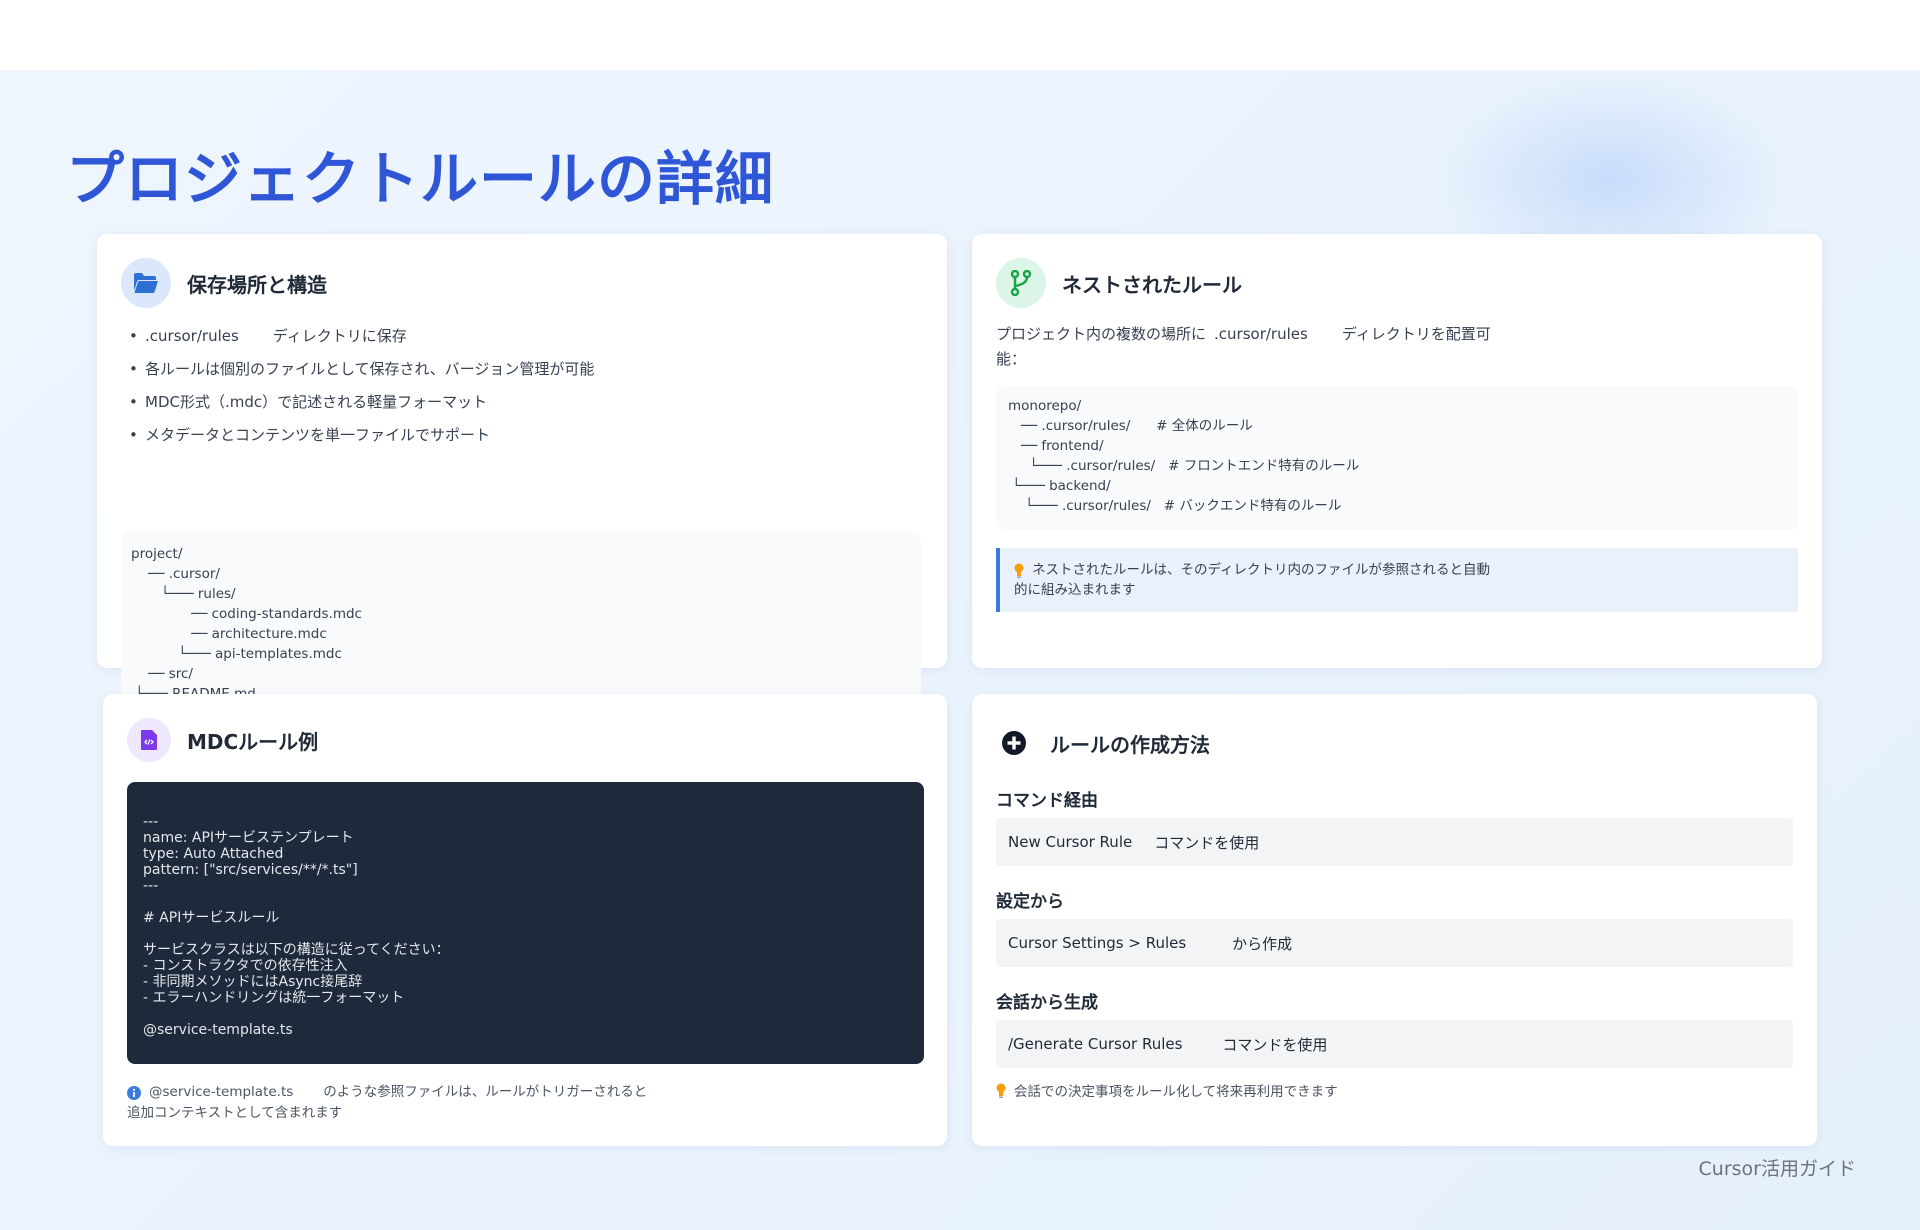 Image resolution: width=1920 pixels, height=1230 pixels. What do you see at coordinates (339, 336) in the screenshot?
I see `bullet-text: ディレクトリに保存` at bounding box center [339, 336].